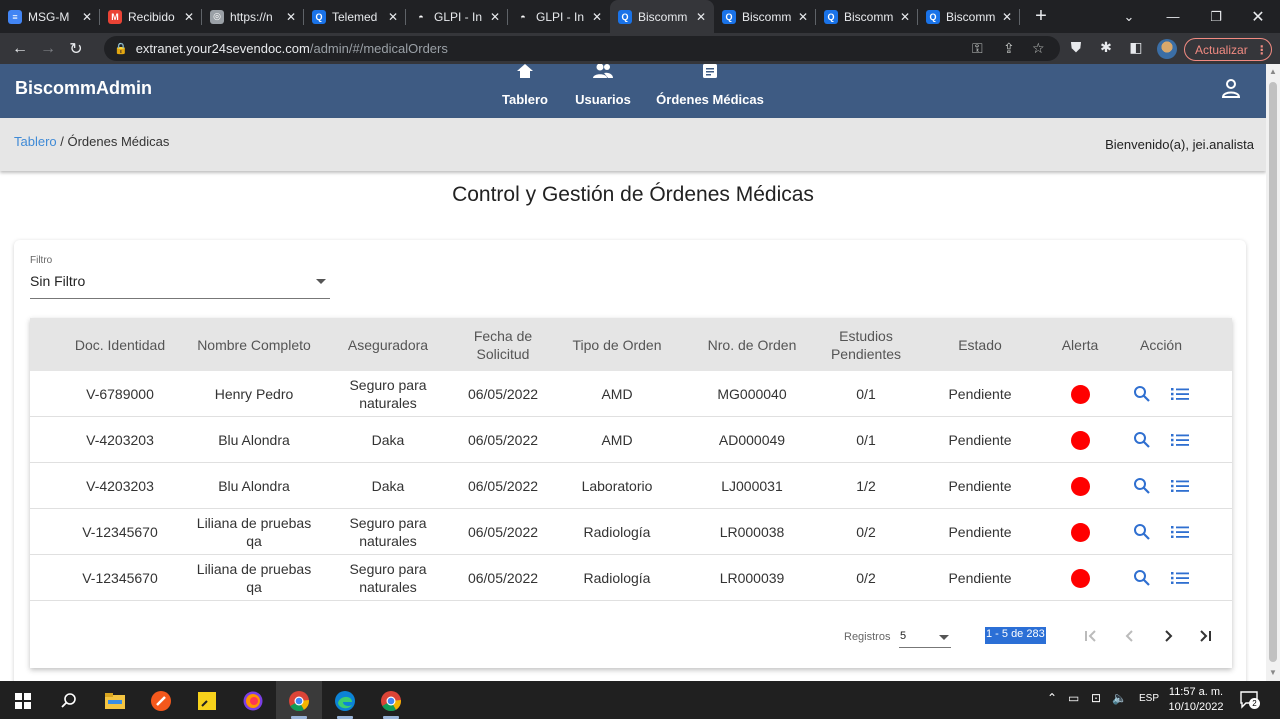  What do you see at coordinates (1119, 698) in the screenshot?
I see `volume-icon: 🔈` at bounding box center [1119, 698].